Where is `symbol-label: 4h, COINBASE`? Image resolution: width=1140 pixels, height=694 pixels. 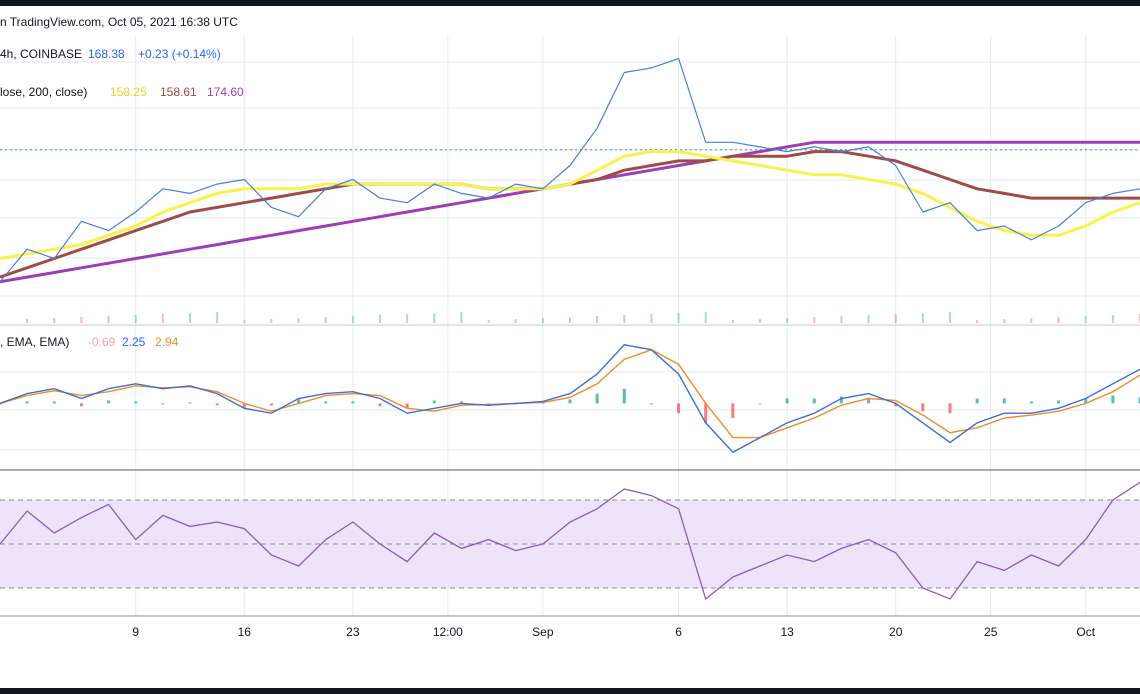
symbol-label: 4h, COINBASE is located at coordinates (41, 54).